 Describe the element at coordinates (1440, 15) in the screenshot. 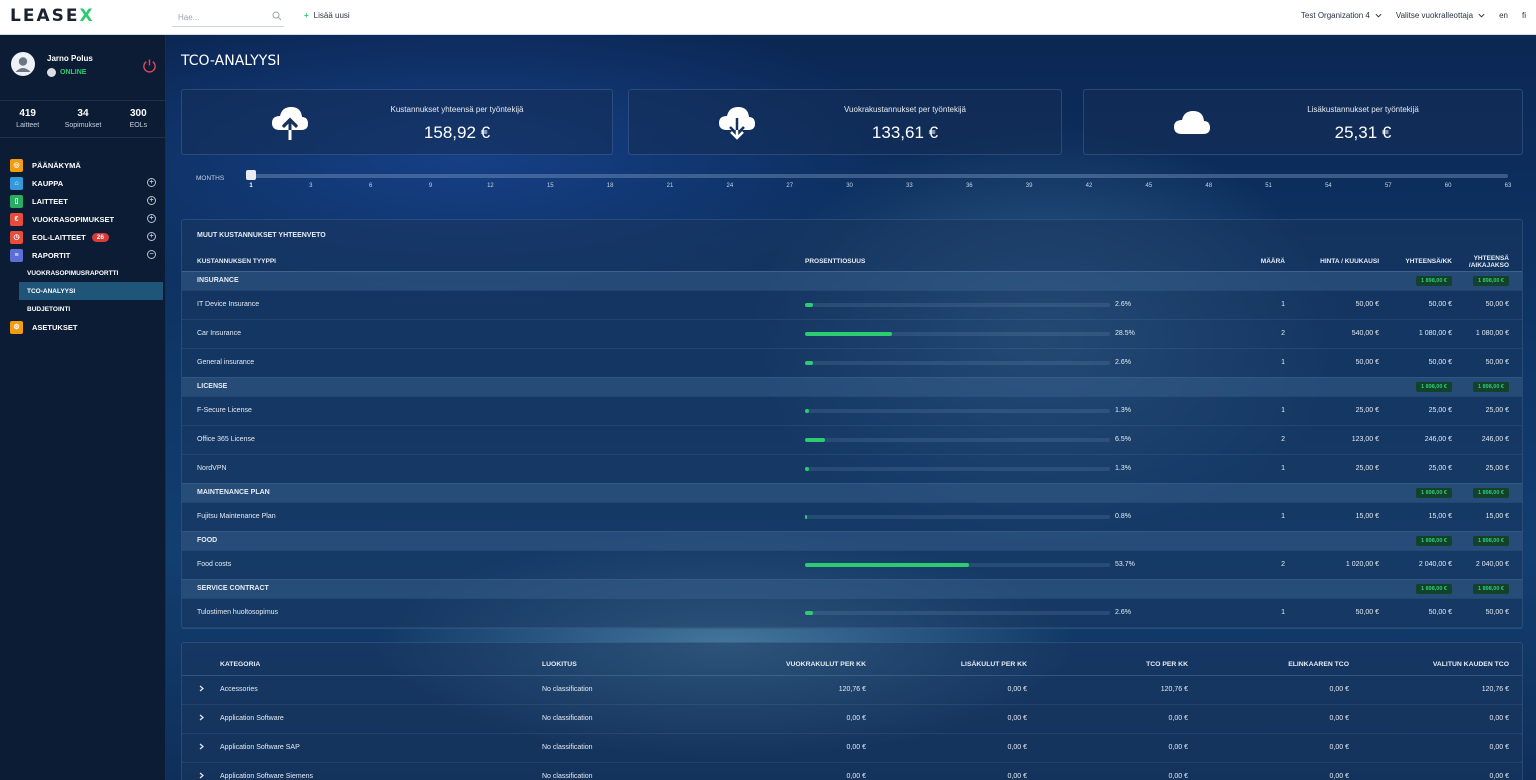

I see `lessor-select: Valitse vuokralleottaja` at that location.